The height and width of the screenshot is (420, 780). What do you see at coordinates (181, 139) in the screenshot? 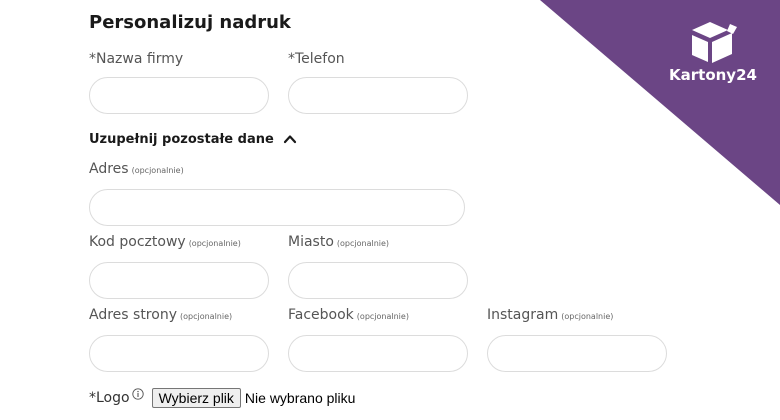
I see `more-data-toggle-label: Uzupełnij pozostałe dane` at bounding box center [181, 139].